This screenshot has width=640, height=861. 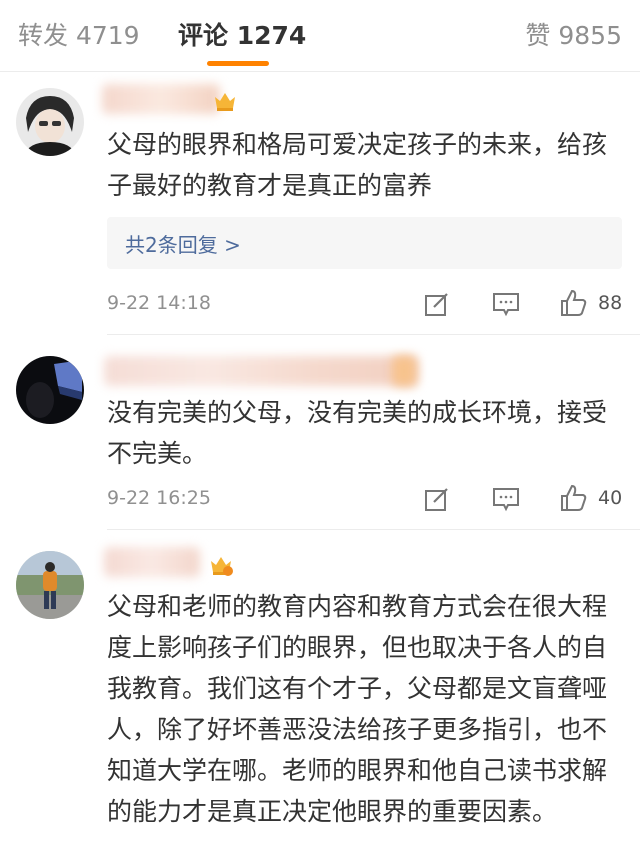 What do you see at coordinates (238, 63) in the screenshot?
I see `active-tab-indicator` at bounding box center [238, 63].